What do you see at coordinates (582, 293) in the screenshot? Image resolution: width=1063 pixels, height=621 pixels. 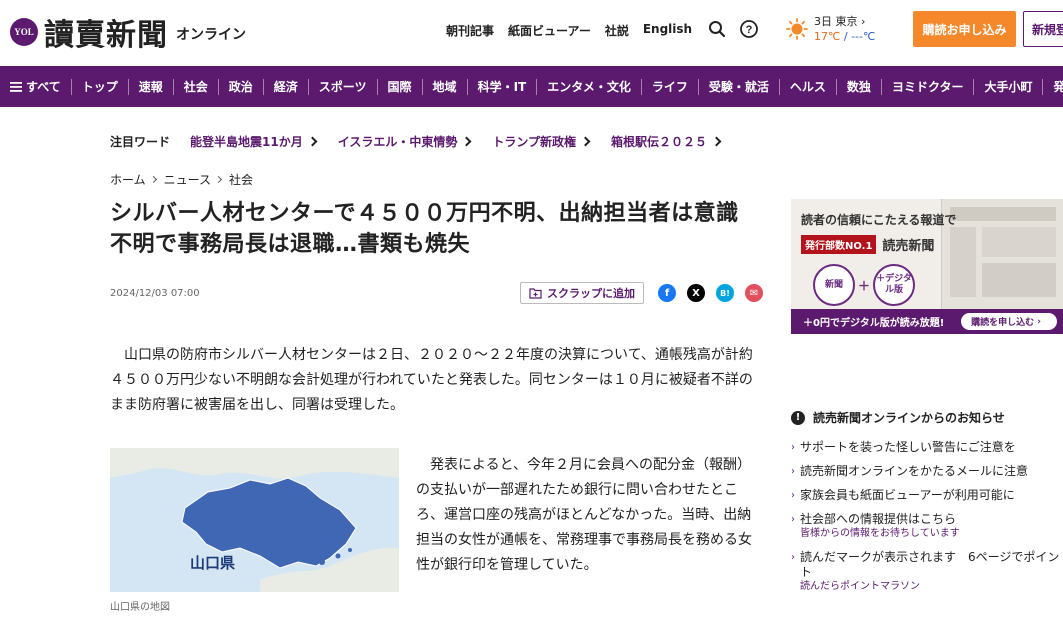 I see `scrap-button: スクラップに追加` at bounding box center [582, 293].